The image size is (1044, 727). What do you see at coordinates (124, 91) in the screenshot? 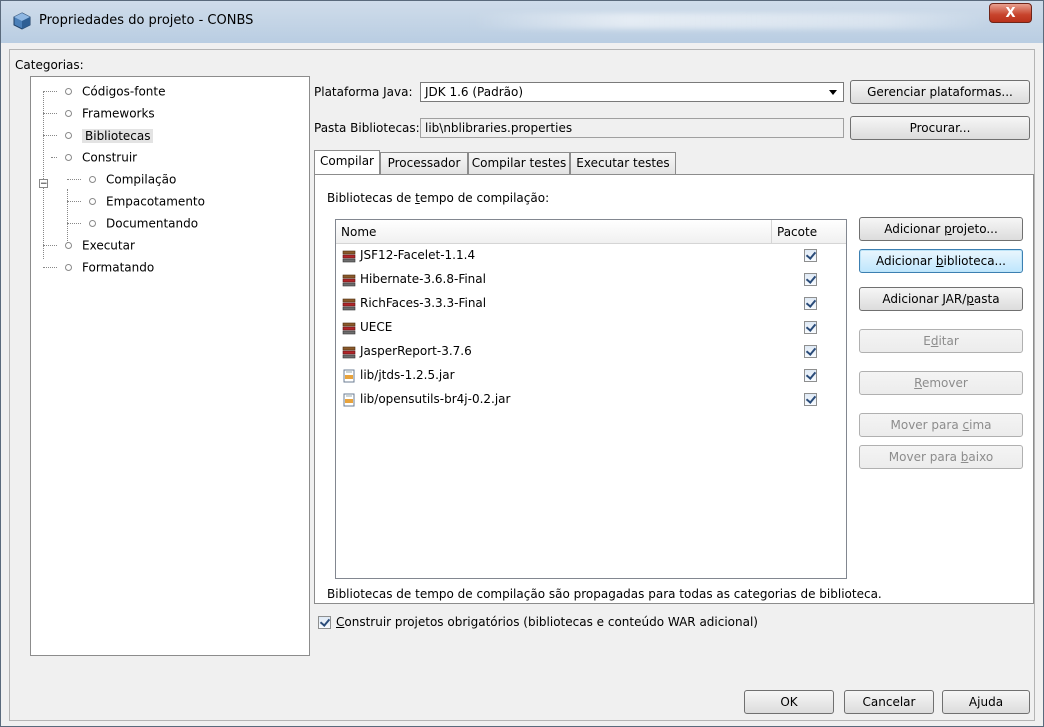
I see `tree-item-label: Códigos-fonte` at bounding box center [124, 91].